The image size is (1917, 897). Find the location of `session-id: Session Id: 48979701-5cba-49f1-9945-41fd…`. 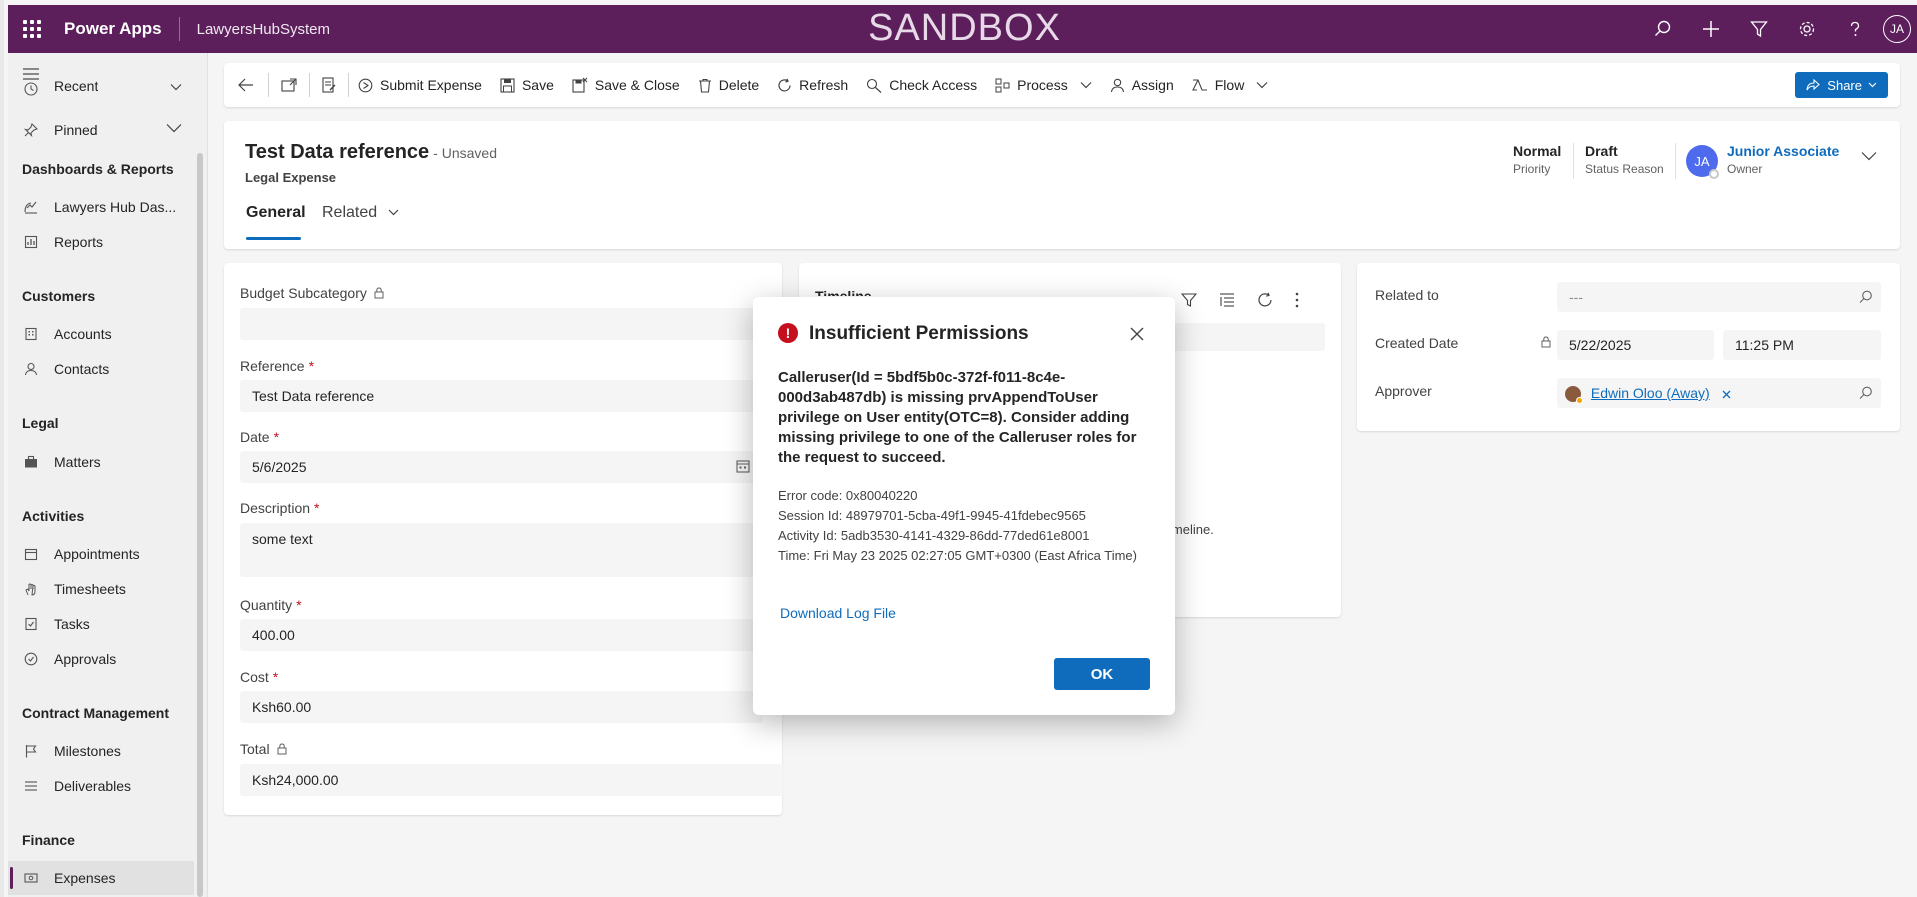

session-id: Session Id: 48979701-5cba-49f1-9945-41fd… is located at coordinates (932, 515).